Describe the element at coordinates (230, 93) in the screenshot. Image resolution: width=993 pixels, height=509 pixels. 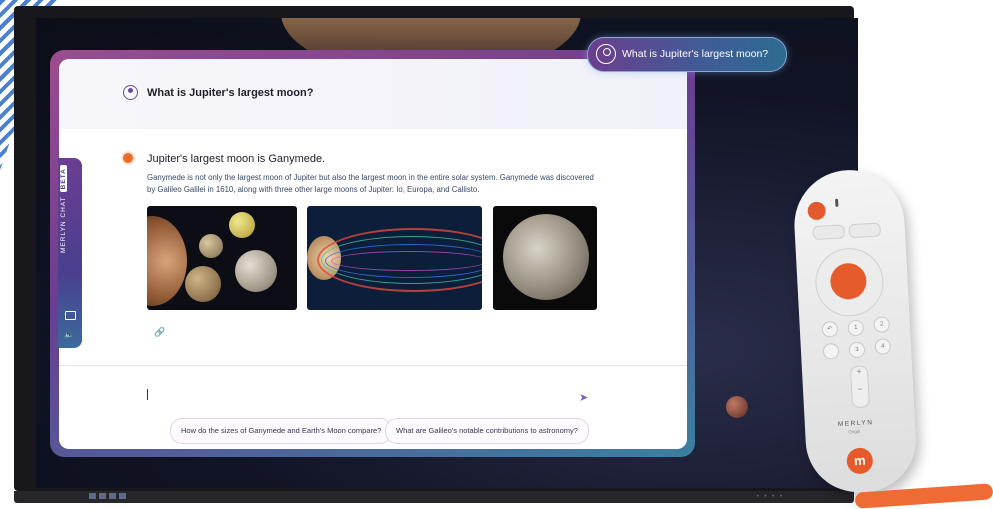
I see `question-text: What is Jupiter's largest moon?` at that location.